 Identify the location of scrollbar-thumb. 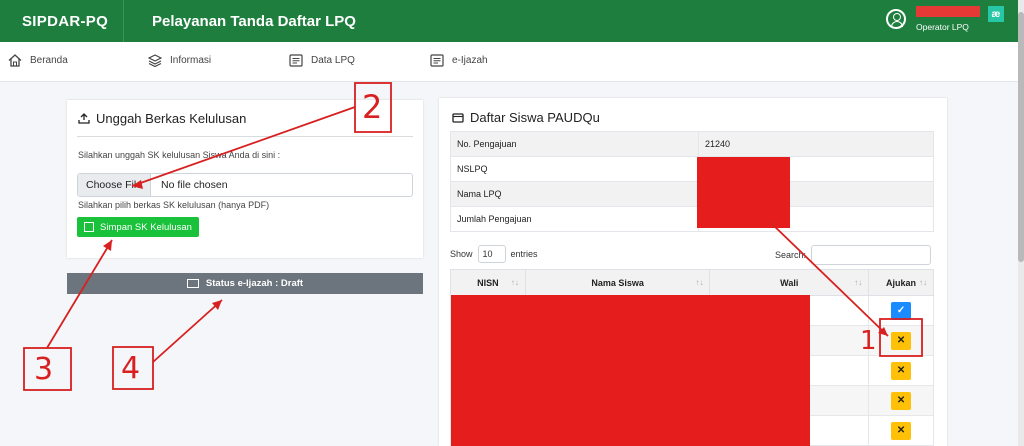
(1021, 137).